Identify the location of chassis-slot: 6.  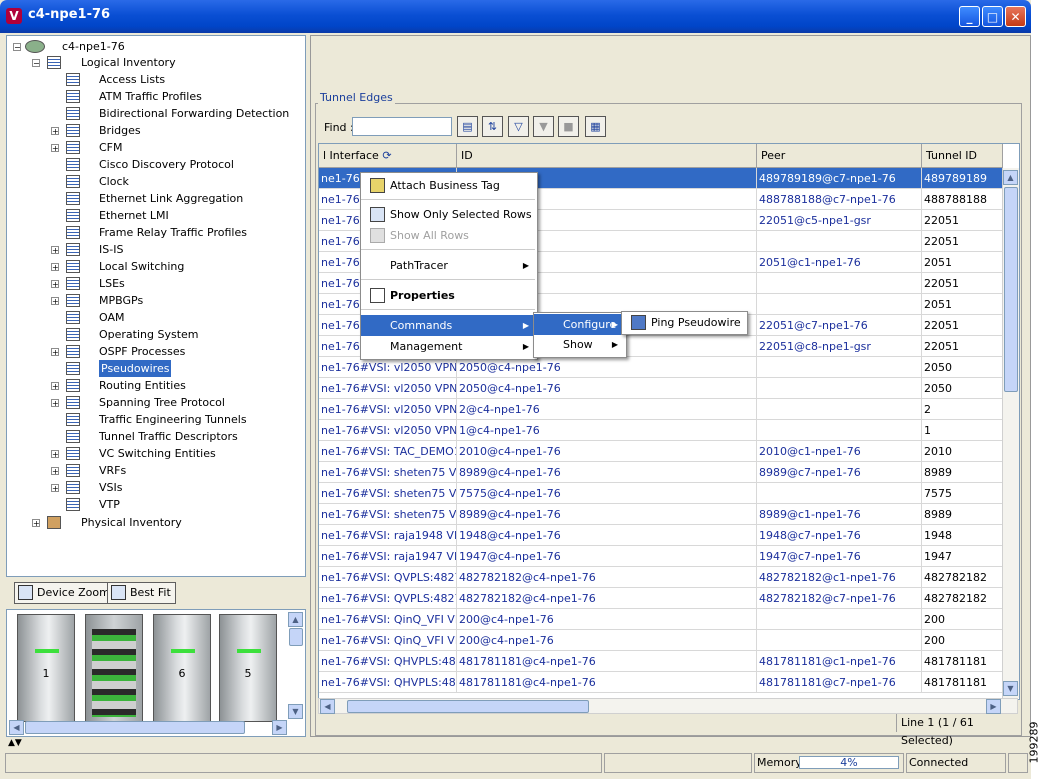
(182, 668).